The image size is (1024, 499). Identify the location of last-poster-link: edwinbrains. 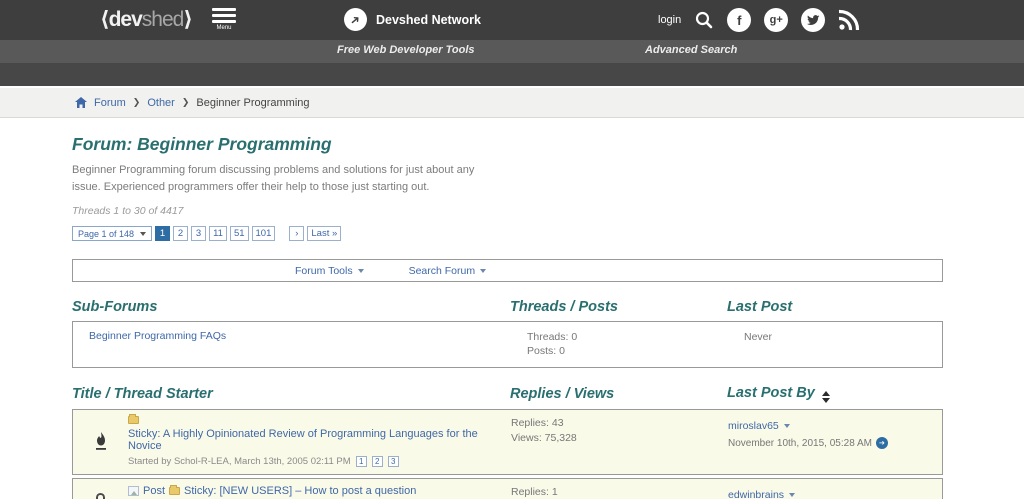
(762, 494).